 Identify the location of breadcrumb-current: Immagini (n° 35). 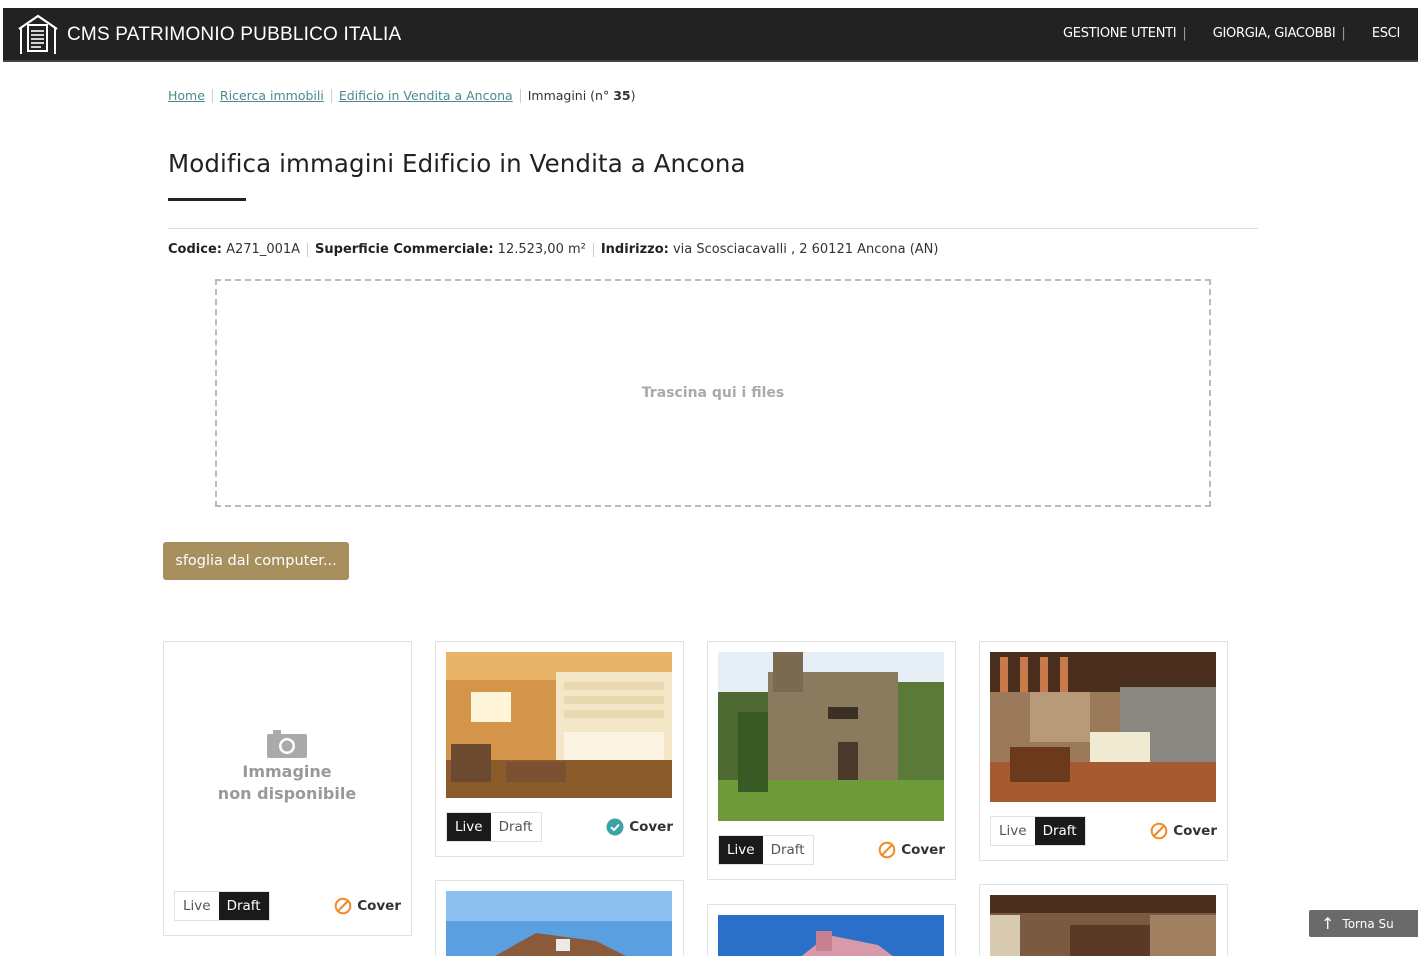
(582, 95).